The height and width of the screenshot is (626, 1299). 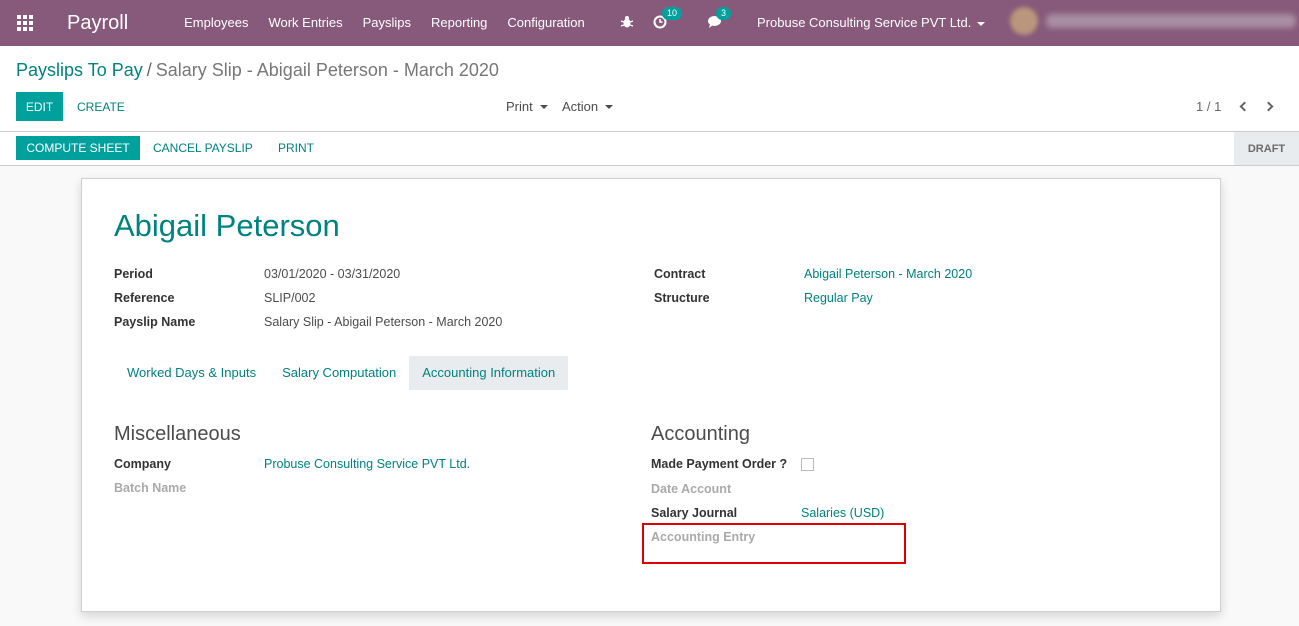 I want to click on menu-work-entries: Work Entries, so click(x=305, y=23).